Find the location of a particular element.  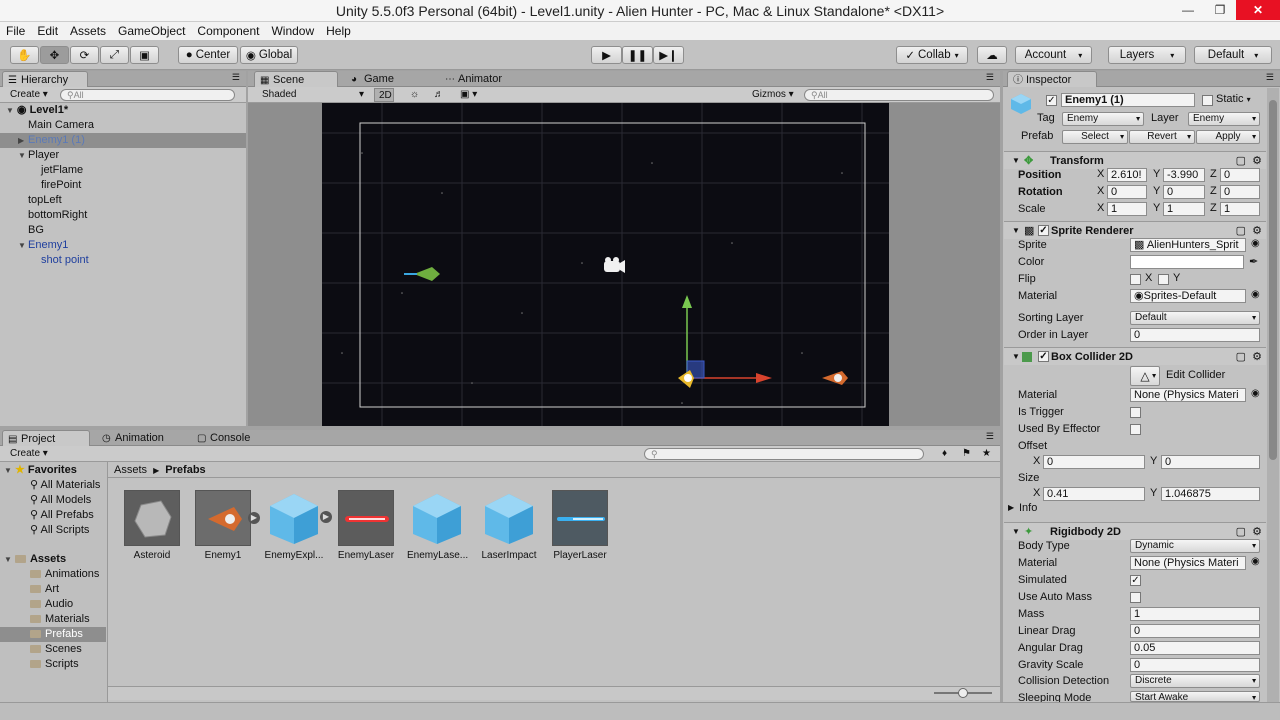

folder-item: Art is located at coordinates (44, 589).